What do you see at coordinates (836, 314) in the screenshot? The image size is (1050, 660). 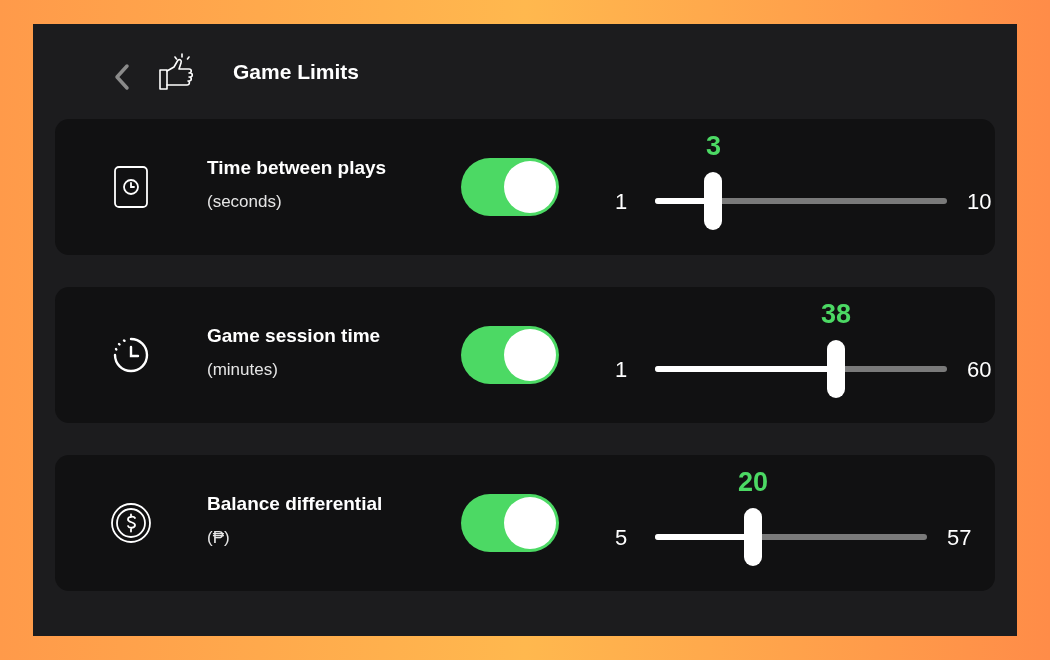 I see `slider-value: 38` at bounding box center [836, 314].